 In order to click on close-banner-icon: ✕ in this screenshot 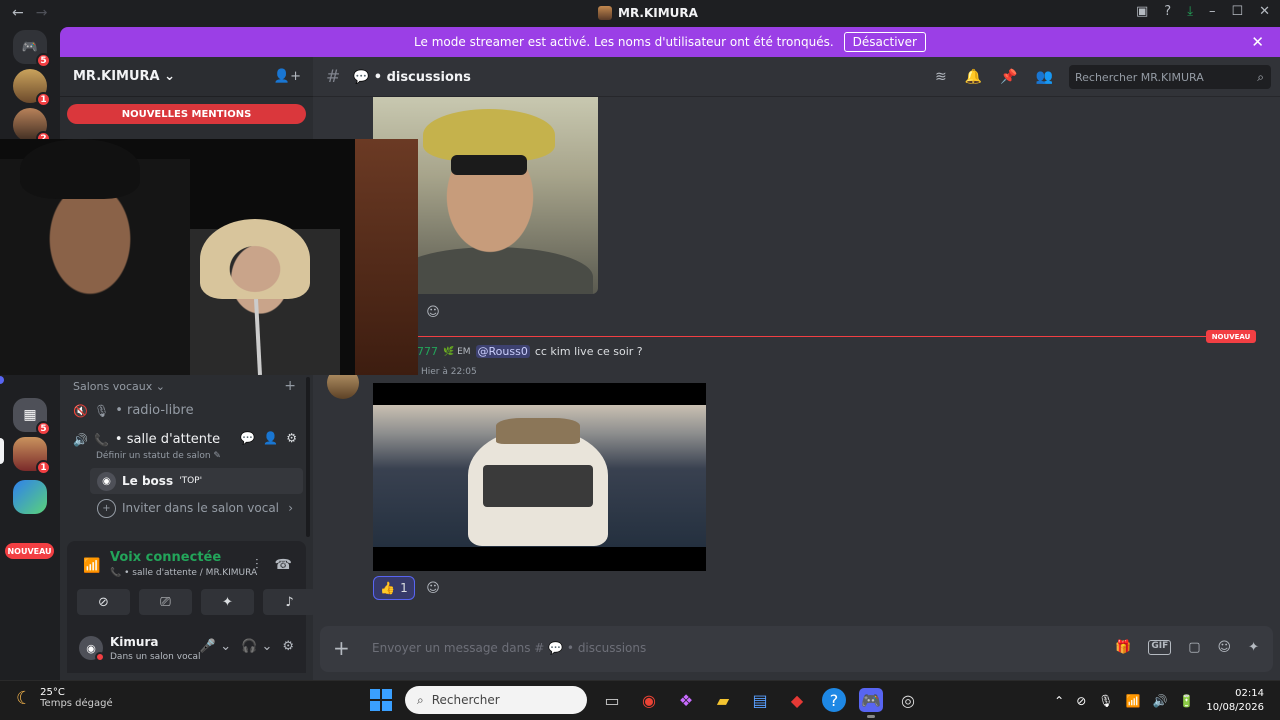, I will do `click(1257, 42)`.